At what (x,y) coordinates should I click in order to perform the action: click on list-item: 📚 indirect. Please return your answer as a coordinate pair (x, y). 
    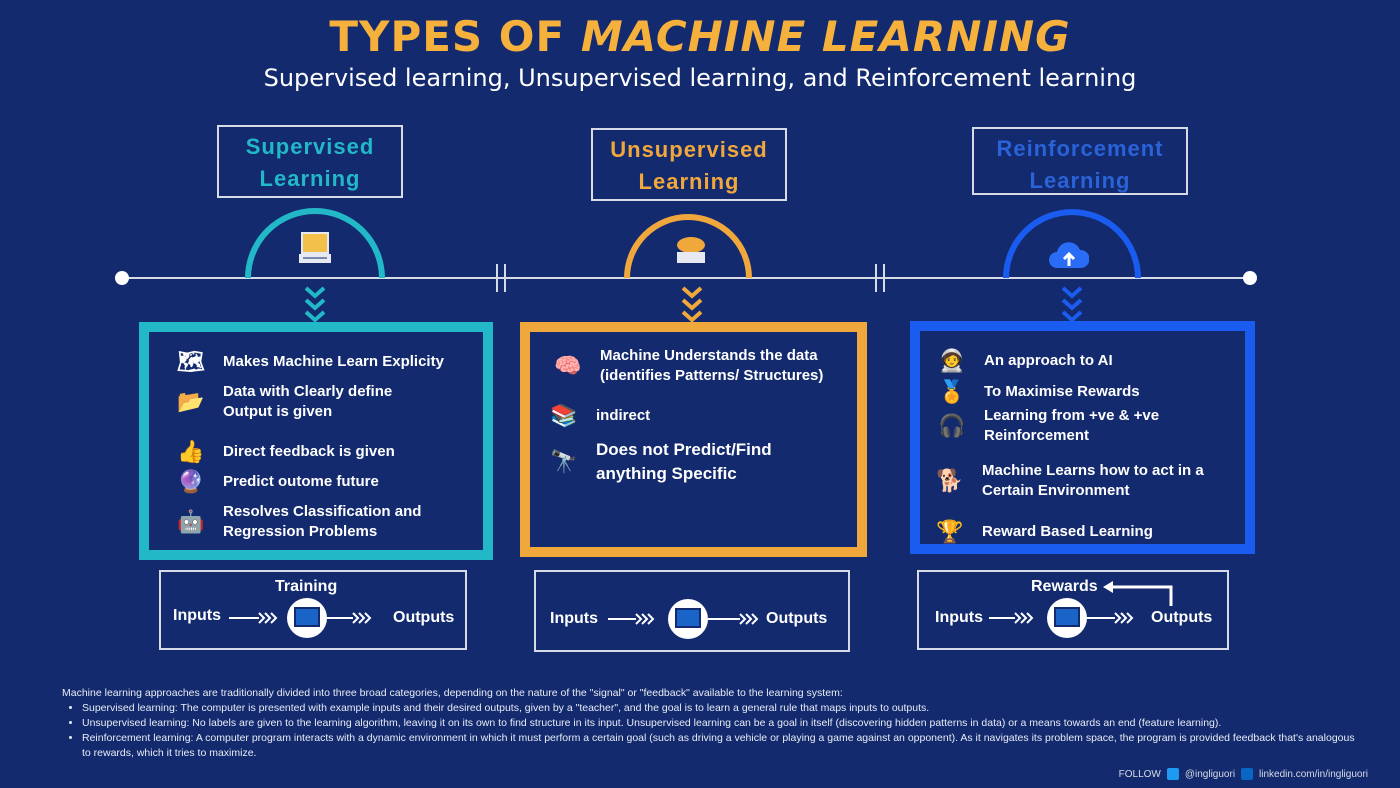
    Looking at the image, I should click on (598, 416).